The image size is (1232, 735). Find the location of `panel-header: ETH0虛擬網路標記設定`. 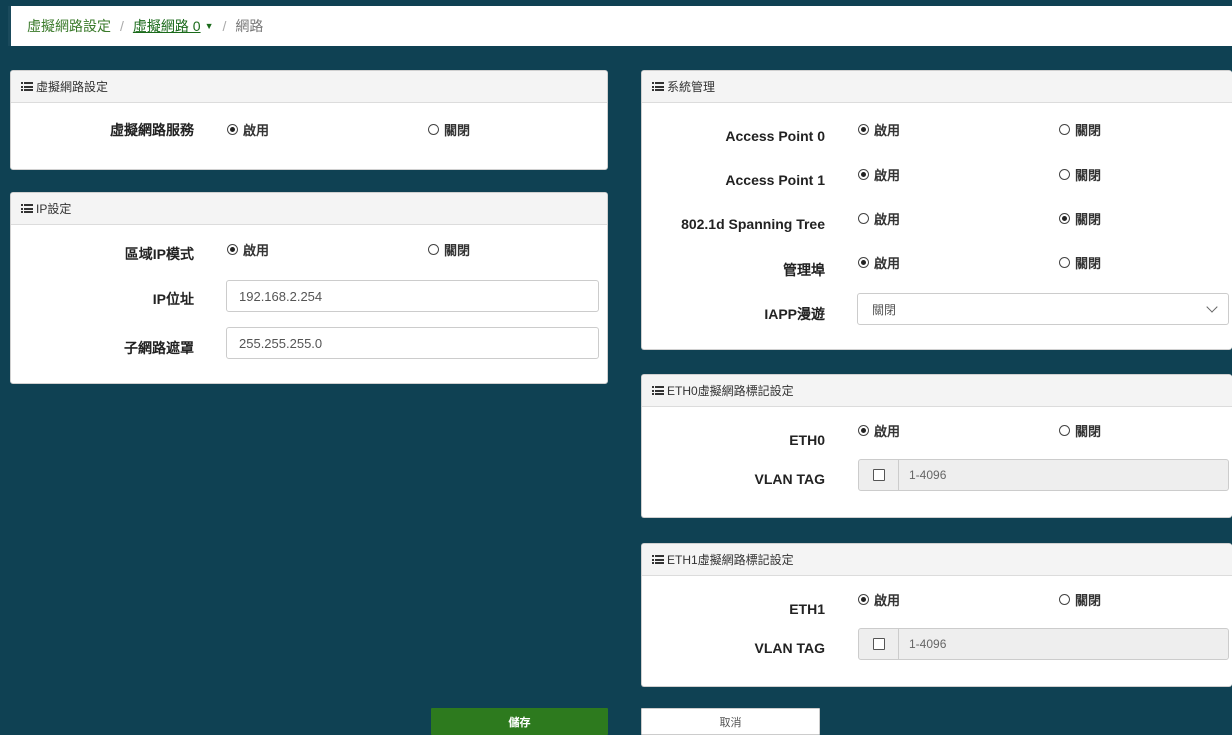

panel-header: ETH0虛擬網路標記設定 is located at coordinates (937, 391).